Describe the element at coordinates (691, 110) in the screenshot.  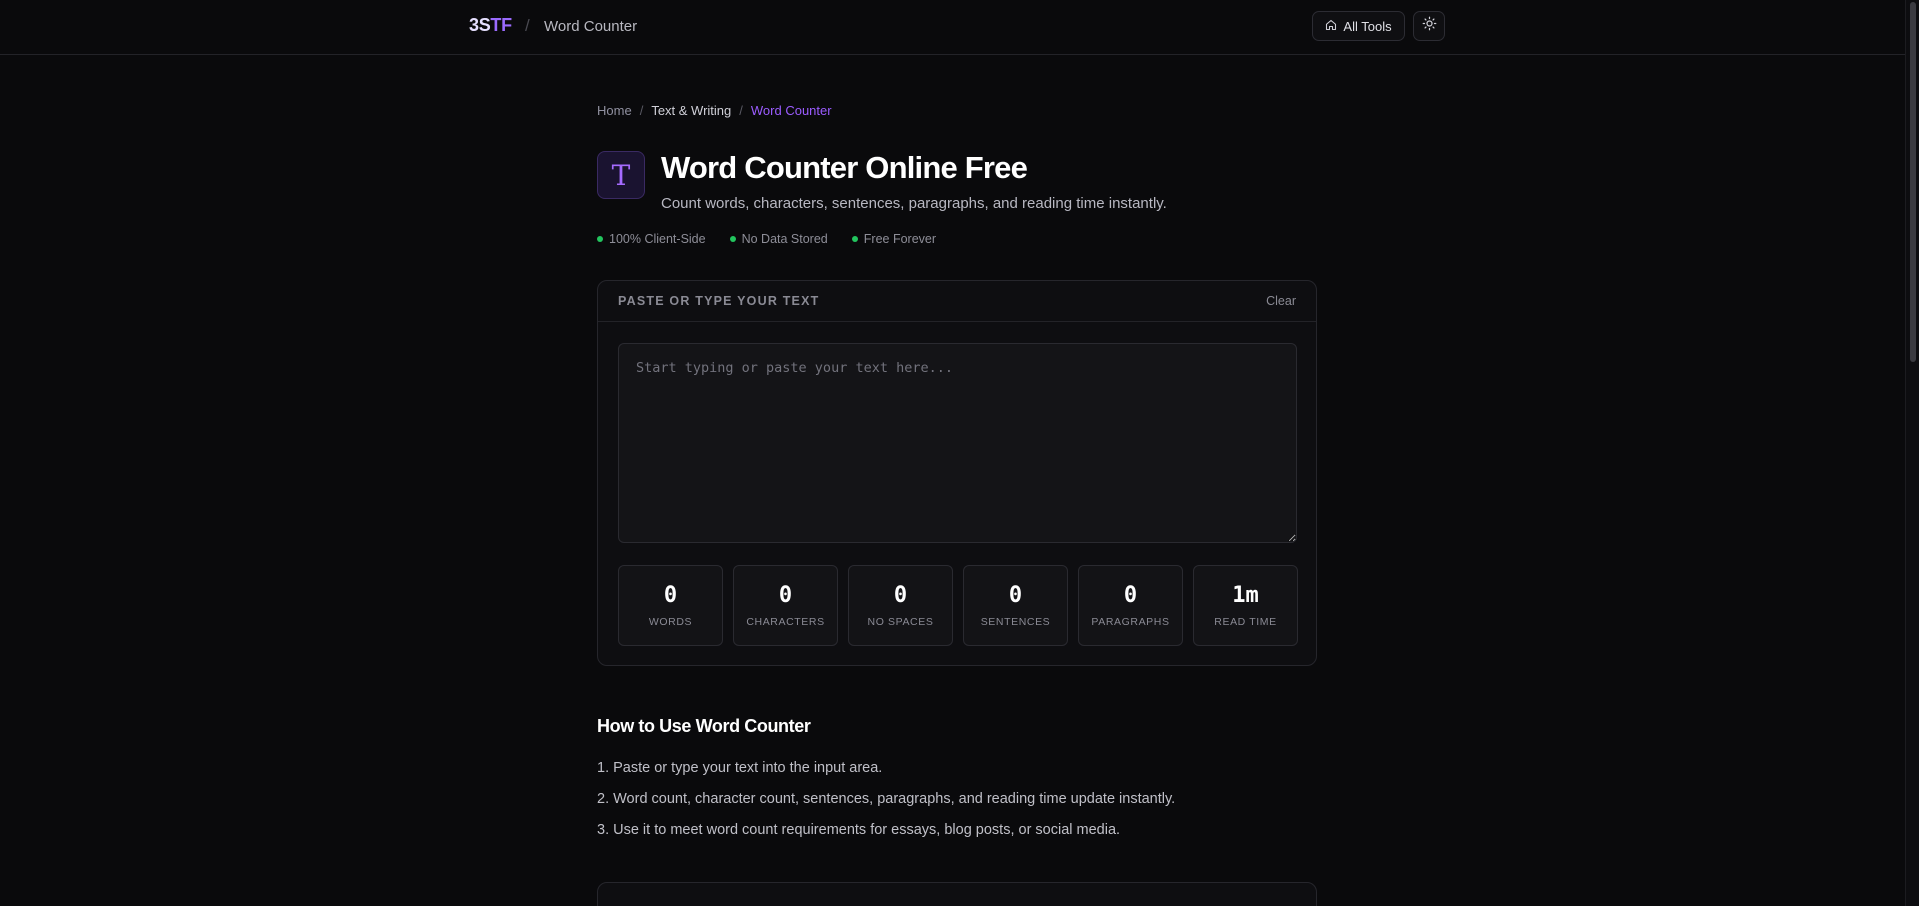
I see `breadcrumb-category: Text & Writing` at that location.